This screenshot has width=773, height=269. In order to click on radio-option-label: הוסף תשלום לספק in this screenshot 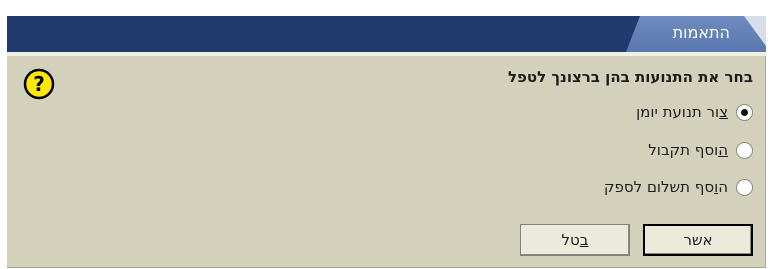, I will do `click(665, 187)`.